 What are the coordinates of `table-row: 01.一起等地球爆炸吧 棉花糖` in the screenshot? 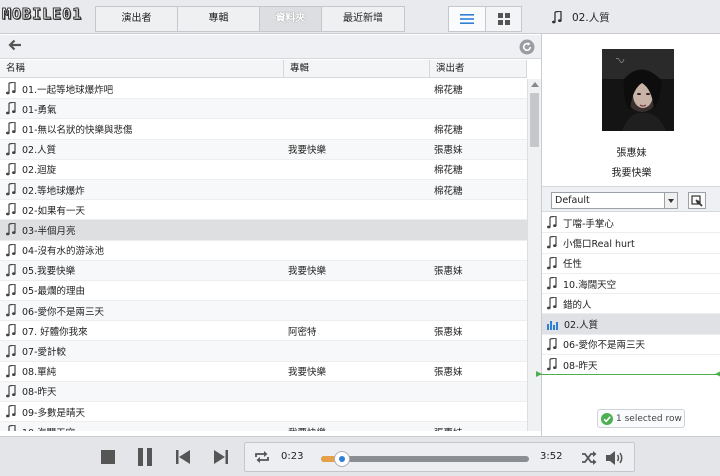 It's located at (263, 89).